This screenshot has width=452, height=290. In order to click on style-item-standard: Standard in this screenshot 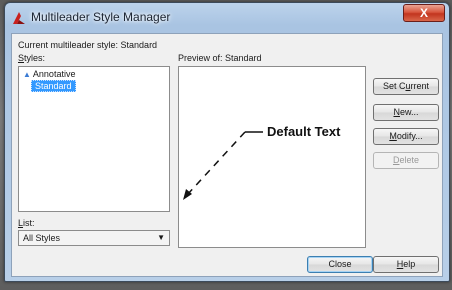, I will do `click(53, 86)`.